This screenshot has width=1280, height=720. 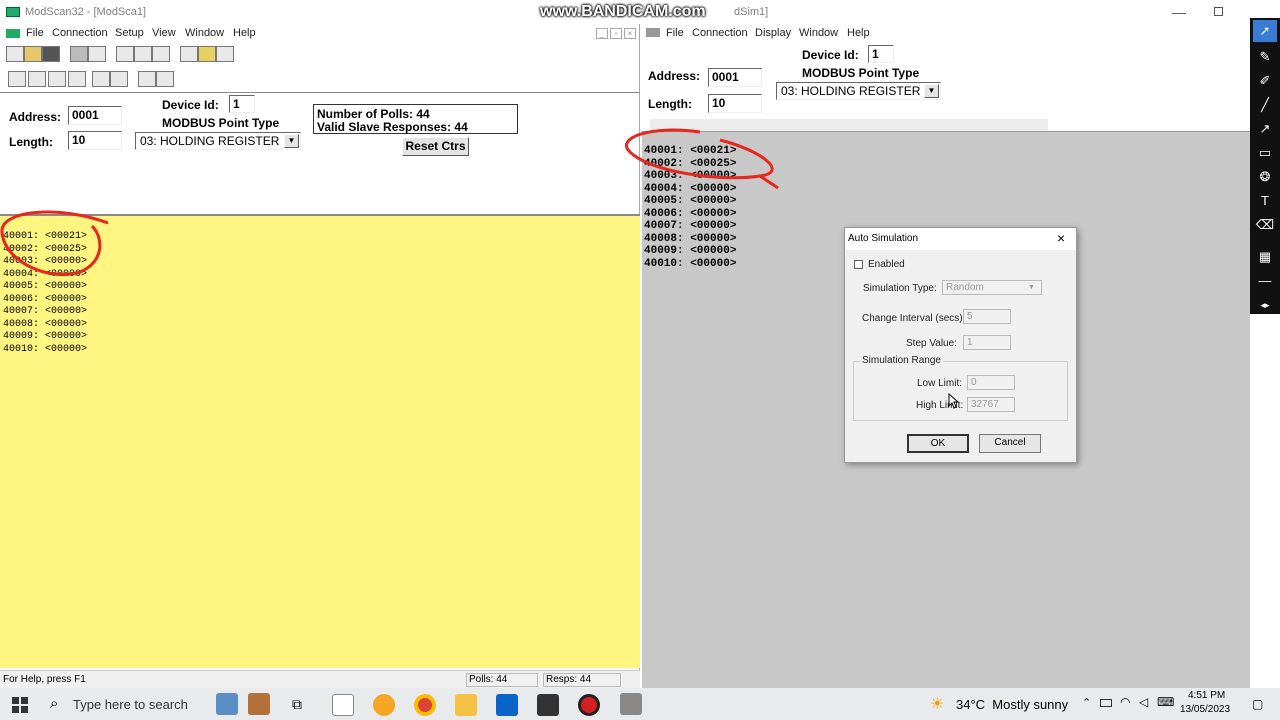 What do you see at coordinates (1031, 287) in the screenshot?
I see `chevron-down-icon: ▼` at bounding box center [1031, 287].